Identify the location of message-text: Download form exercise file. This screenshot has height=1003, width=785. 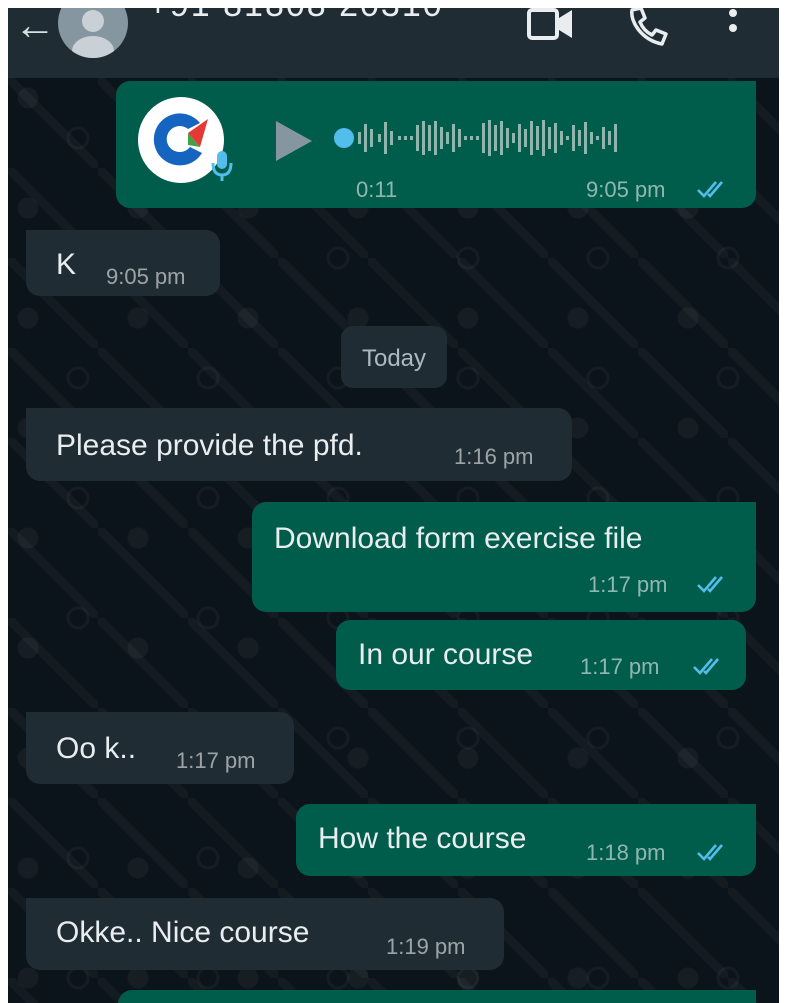
(458, 538).